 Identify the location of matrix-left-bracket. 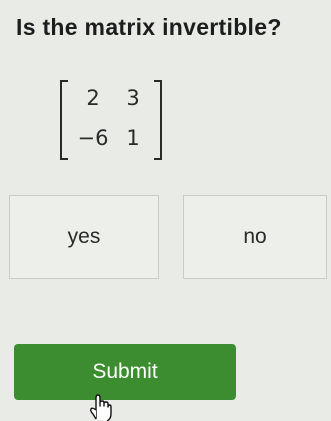
(64, 120).